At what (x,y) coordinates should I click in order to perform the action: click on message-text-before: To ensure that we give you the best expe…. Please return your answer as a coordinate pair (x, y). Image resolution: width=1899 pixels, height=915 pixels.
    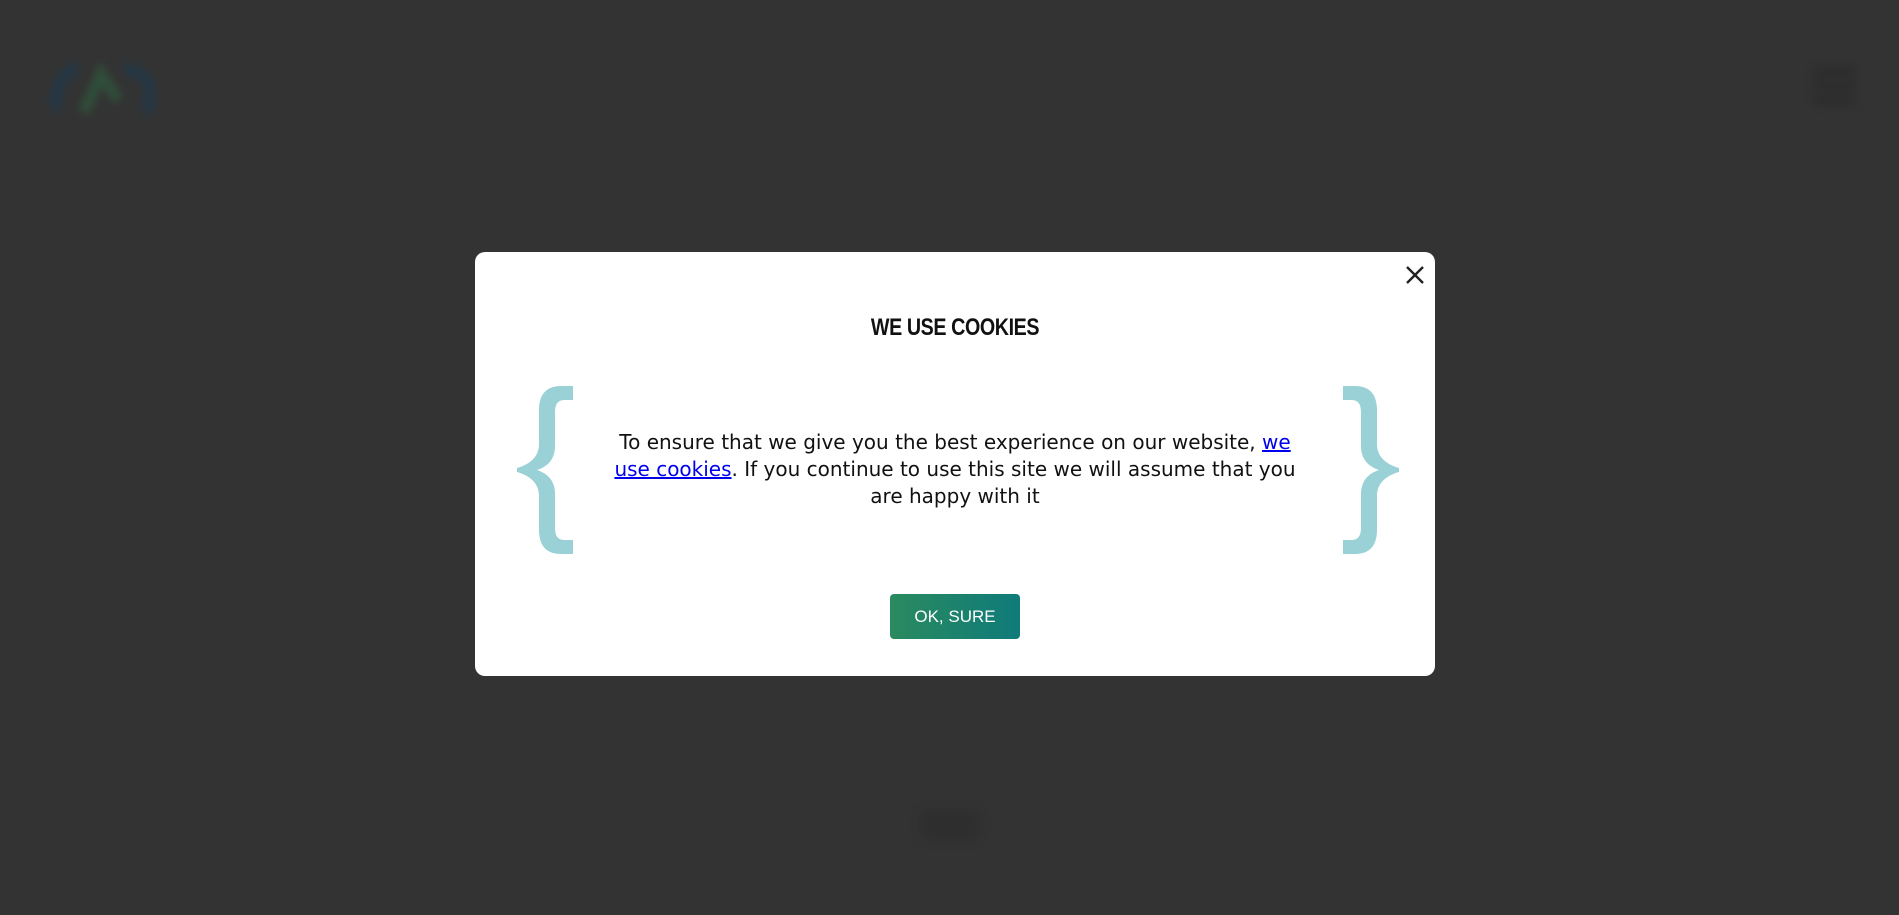
    Looking at the image, I should click on (941, 442).